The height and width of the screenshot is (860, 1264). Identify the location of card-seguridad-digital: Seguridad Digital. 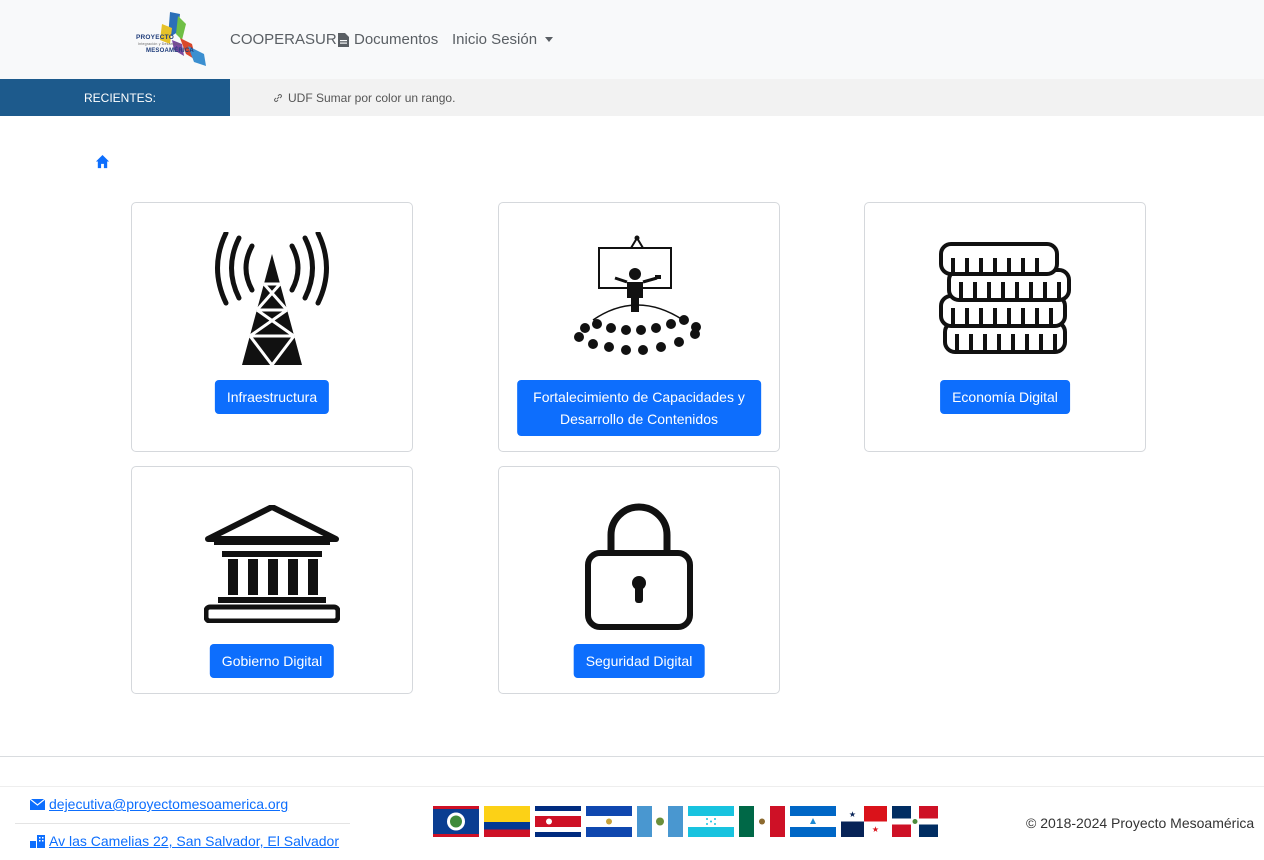
(639, 580).